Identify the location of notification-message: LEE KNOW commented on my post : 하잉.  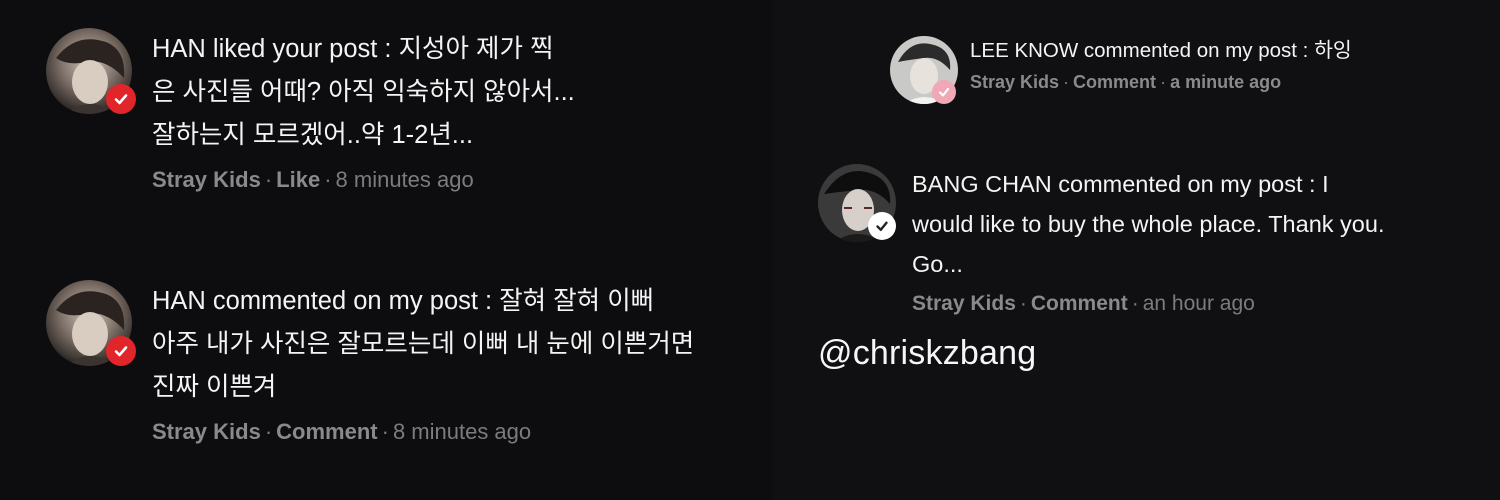
(1161, 50).